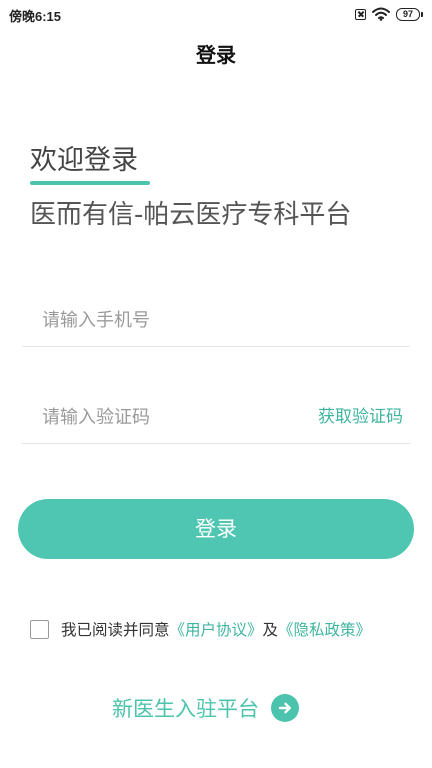 This screenshot has height=768, width=432. Describe the element at coordinates (422, 14) in the screenshot. I see `battery-tip` at that location.